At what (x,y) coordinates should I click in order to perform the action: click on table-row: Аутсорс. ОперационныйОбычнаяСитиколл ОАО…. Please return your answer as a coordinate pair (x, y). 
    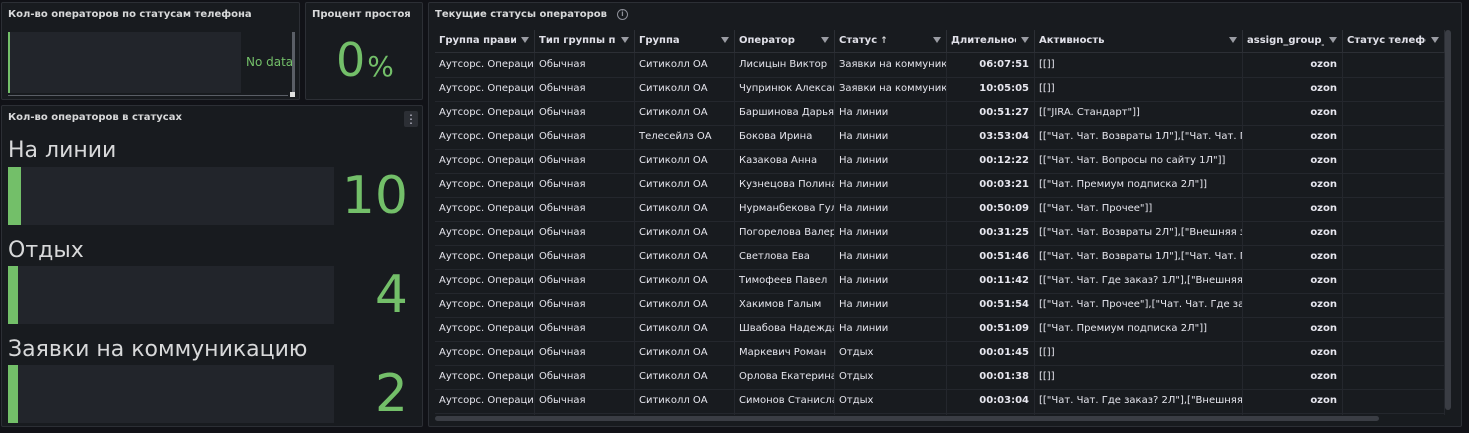
    Looking at the image, I should click on (940, 377).